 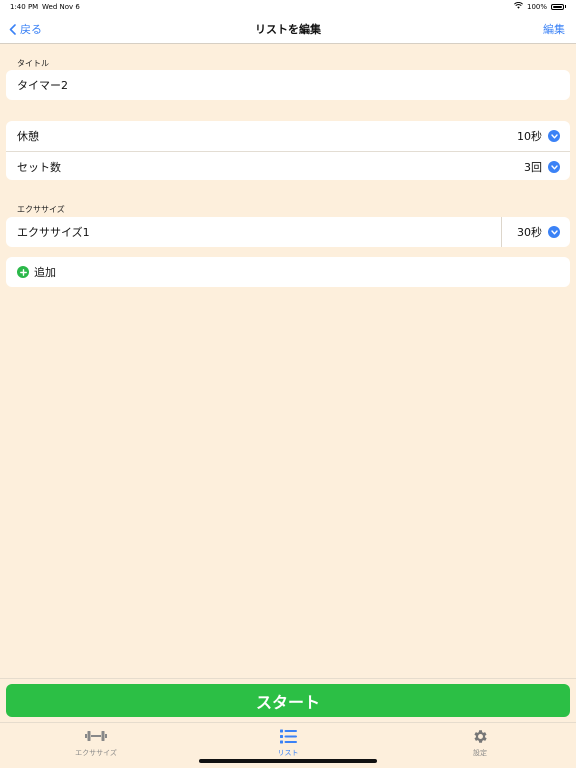 I want to click on exercise-name: エクササイズ1, so click(x=53, y=232).